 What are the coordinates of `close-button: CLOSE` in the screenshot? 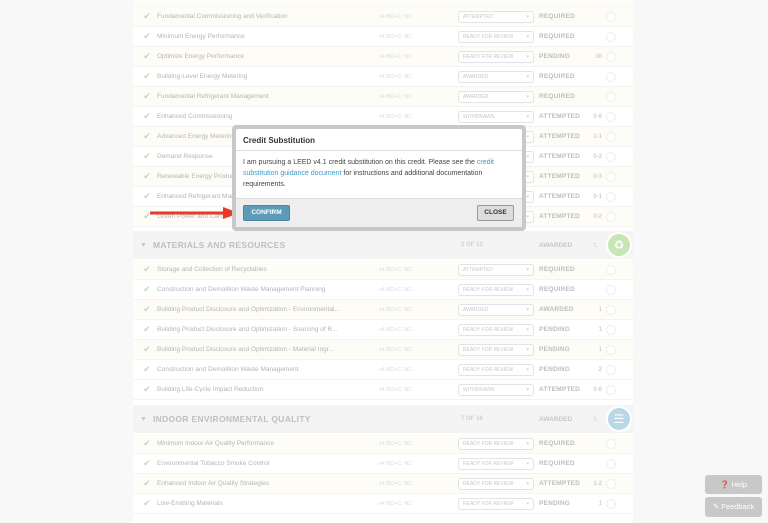 It's located at (495, 213).